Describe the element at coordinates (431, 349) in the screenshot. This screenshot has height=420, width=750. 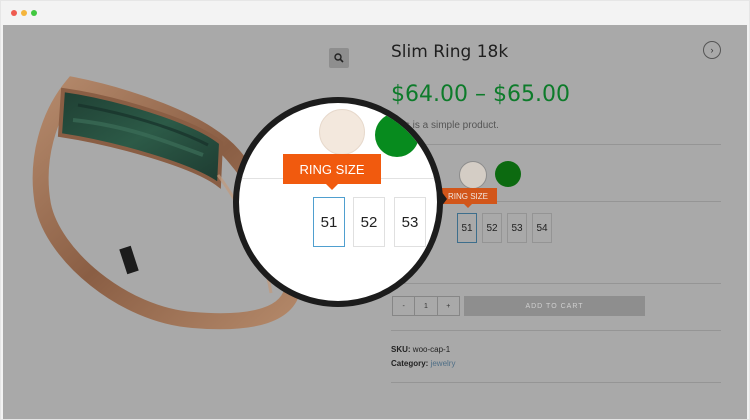
I see `sku-value: woo-cap-1` at that location.